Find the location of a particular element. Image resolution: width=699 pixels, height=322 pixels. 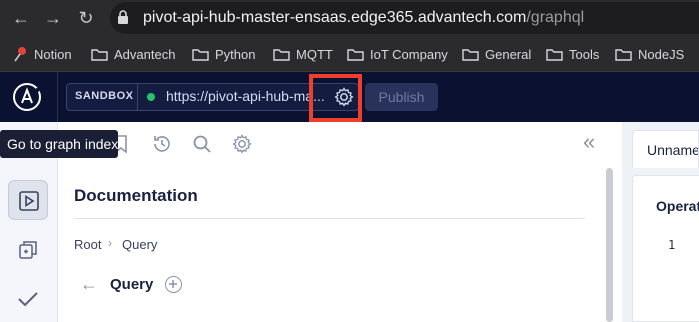

tooltip: Go to graph index is located at coordinates (59, 144).